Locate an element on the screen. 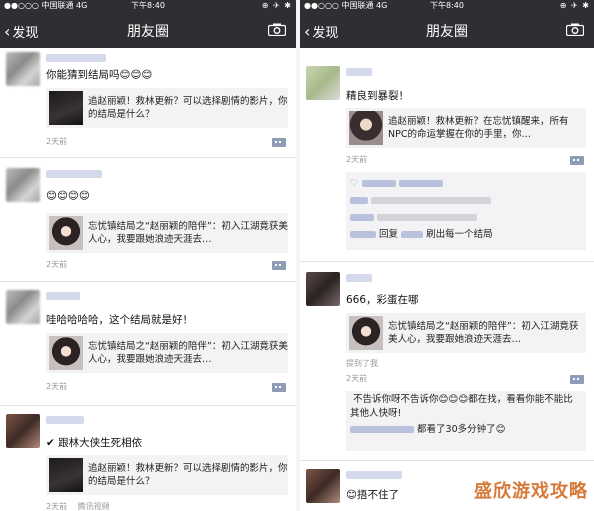  comment-row: 回复 刷出每一个结局 is located at coordinates (466, 234).